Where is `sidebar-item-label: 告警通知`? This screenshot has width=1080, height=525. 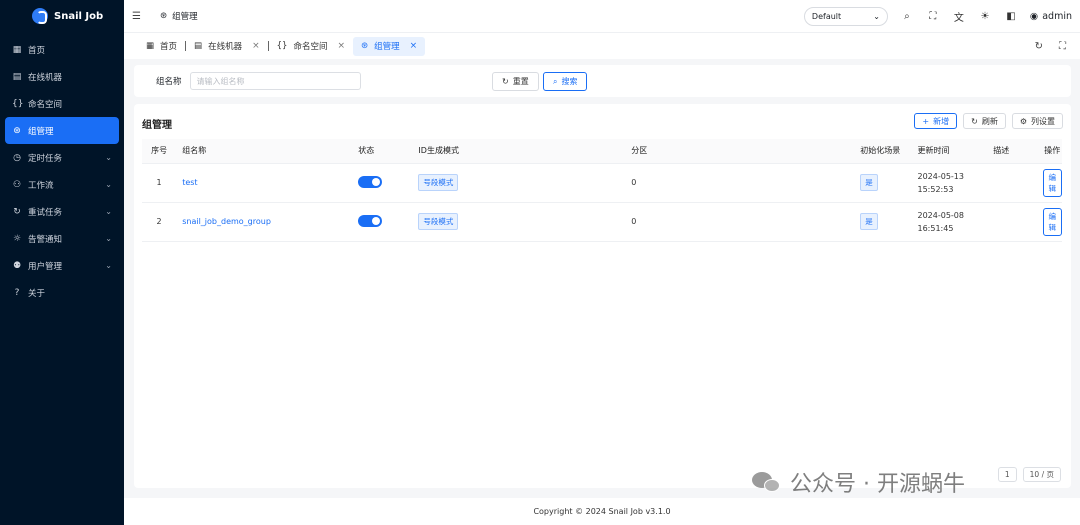
sidebar-item-label: 告警通知 is located at coordinates (45, 239).